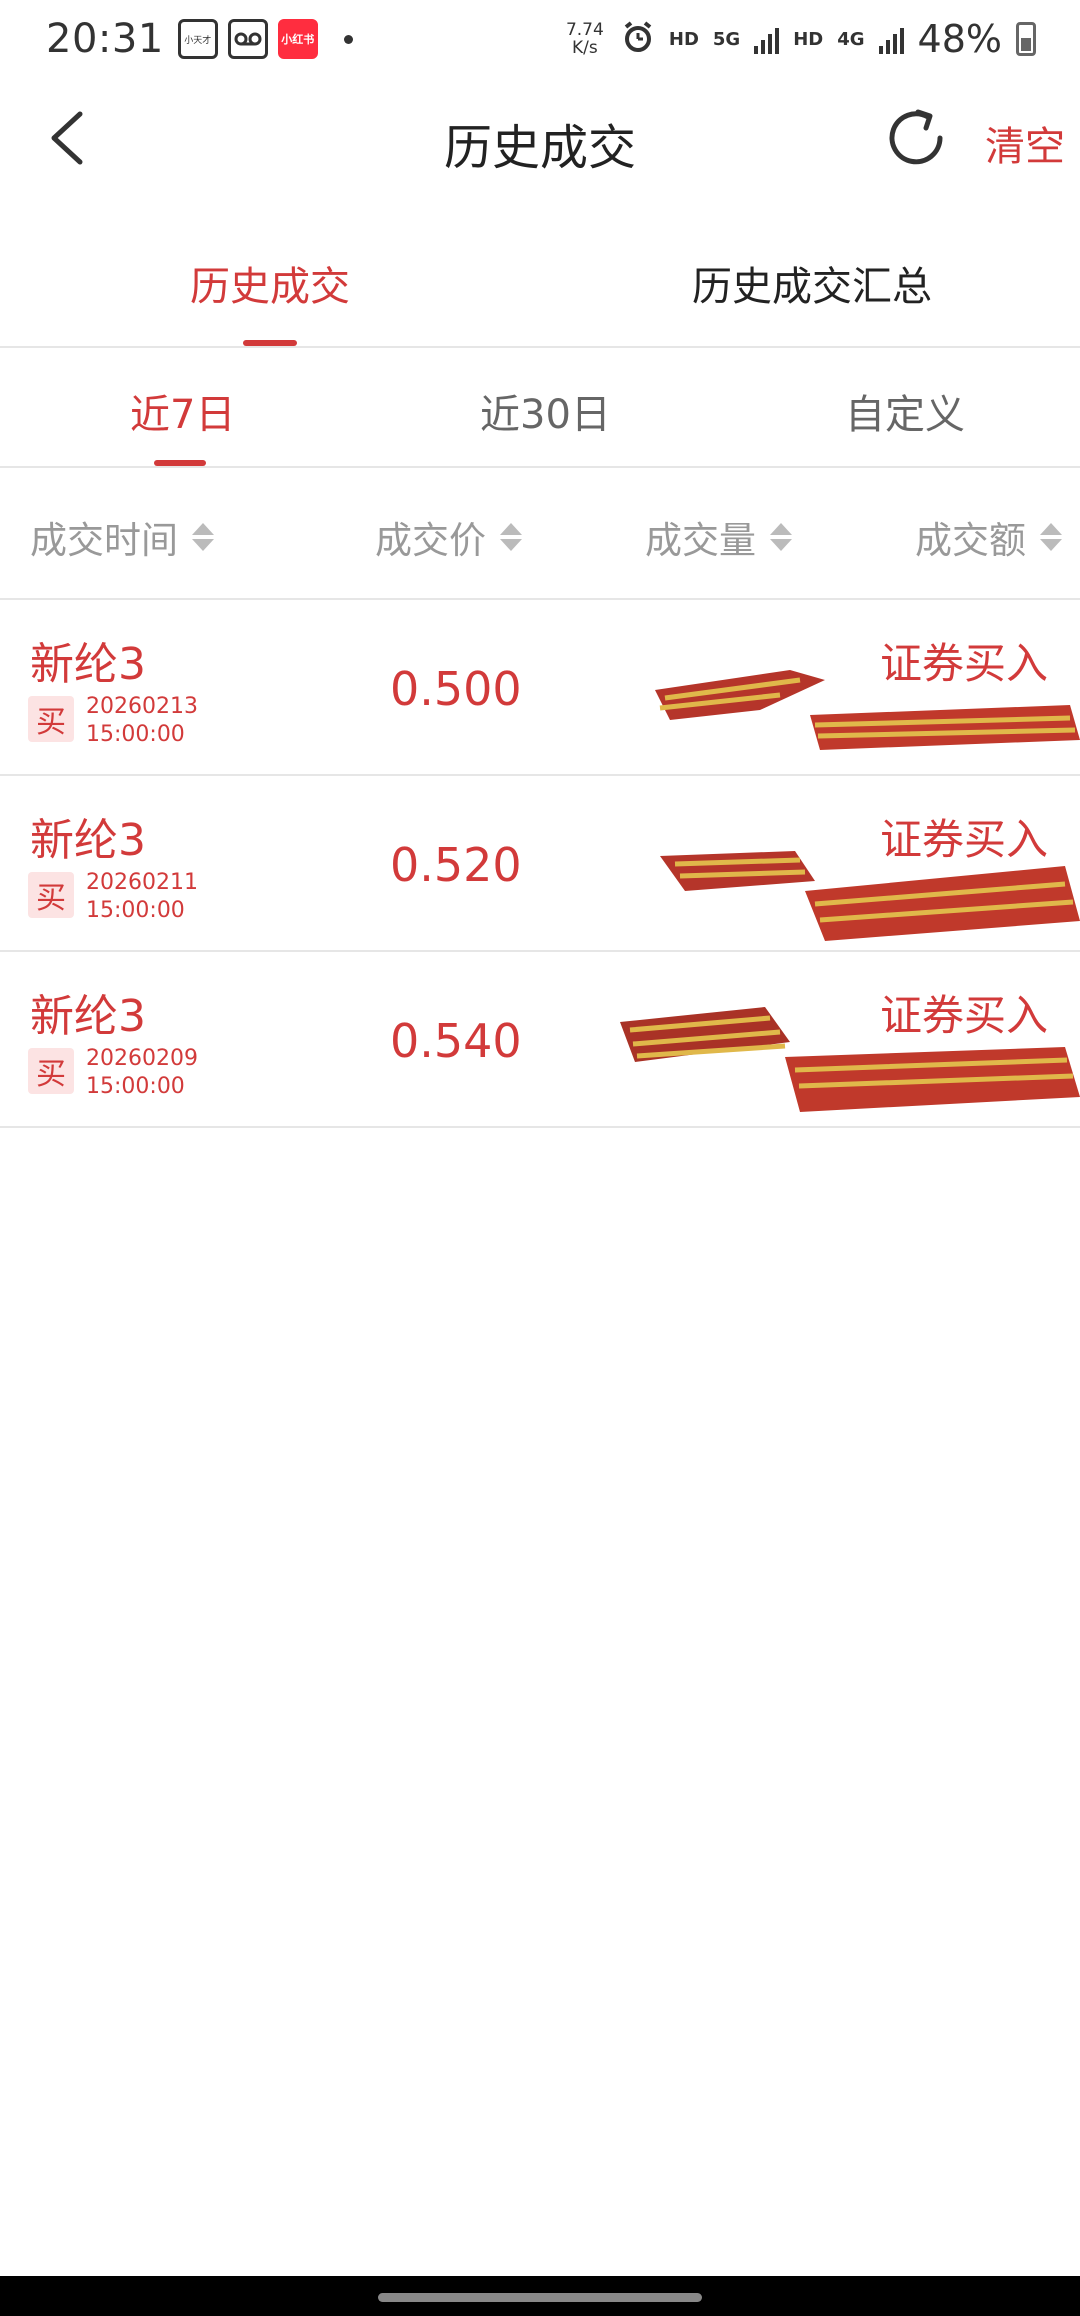 This screenshot has width=1080, height=2316. What do you see at coordinates (297, 39) in the screenshot?
I see `xiaohongshu-app-icon: 小红书` at bounding box center [297, 39].